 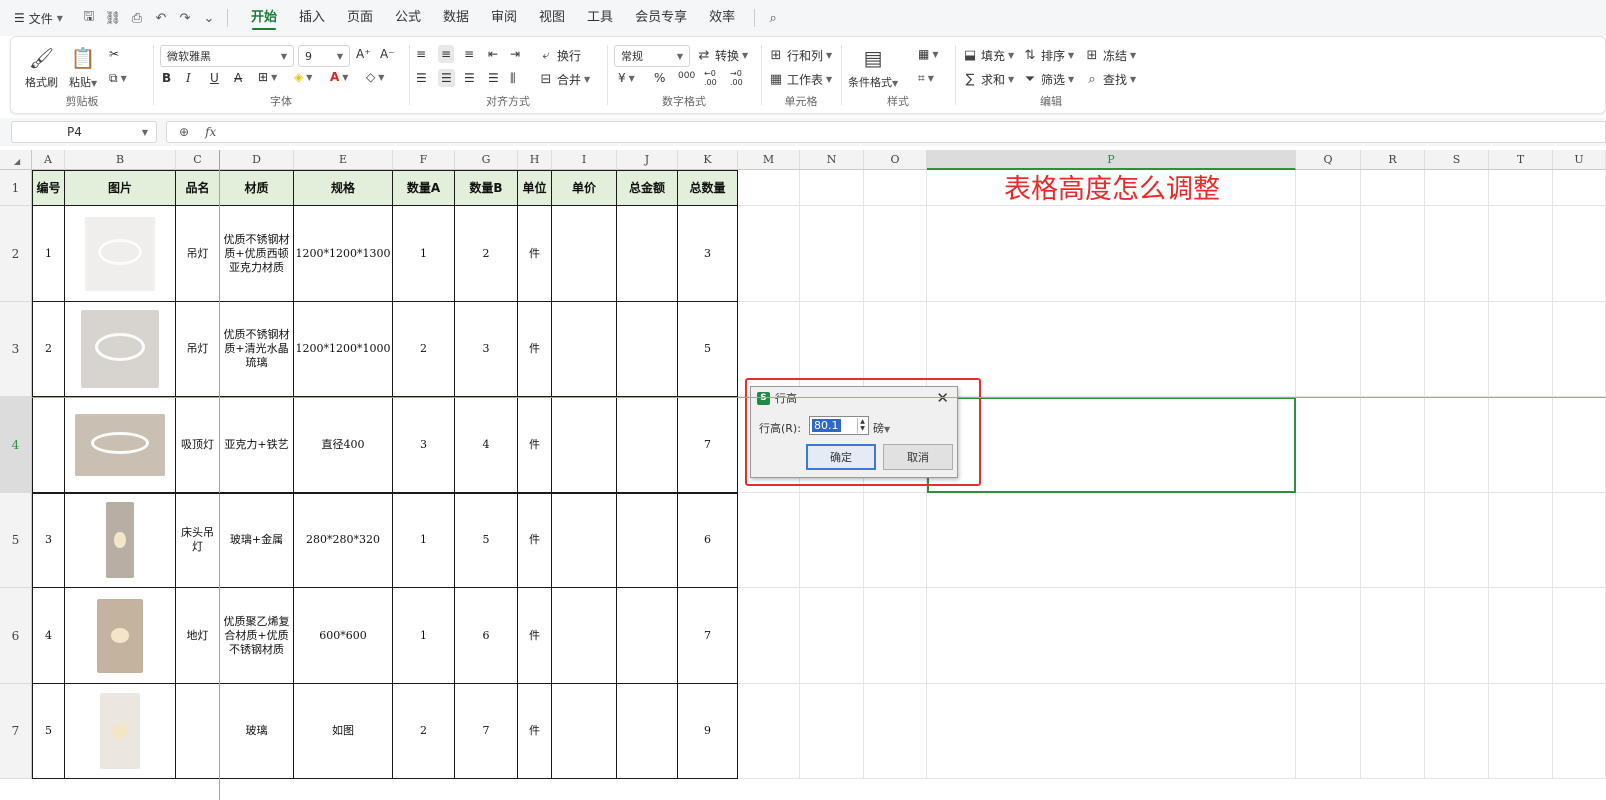 I want to click on table-cell: 1200*1200*1000, so click(x=343, y=349).